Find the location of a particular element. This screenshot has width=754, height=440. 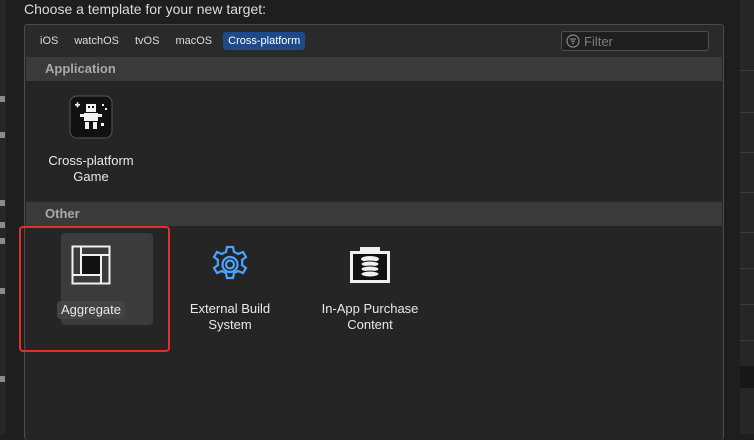

filter-input is located at coordinates (642, 41).